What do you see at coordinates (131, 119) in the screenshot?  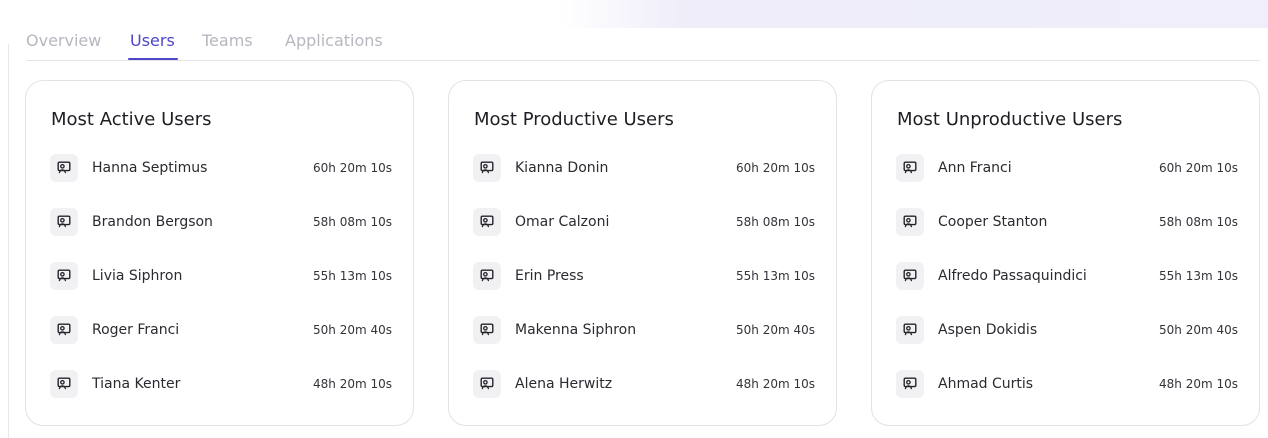 I see `card-title: Most Active Users` at bounding box center [131, 119].